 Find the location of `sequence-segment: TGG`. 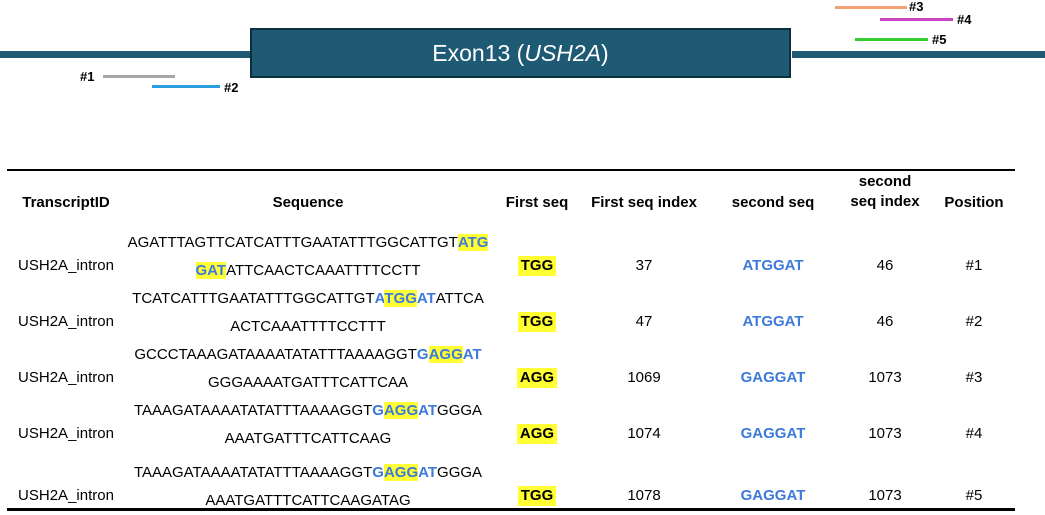

sequence-segment: TGG is located at coordinates (400, 298).